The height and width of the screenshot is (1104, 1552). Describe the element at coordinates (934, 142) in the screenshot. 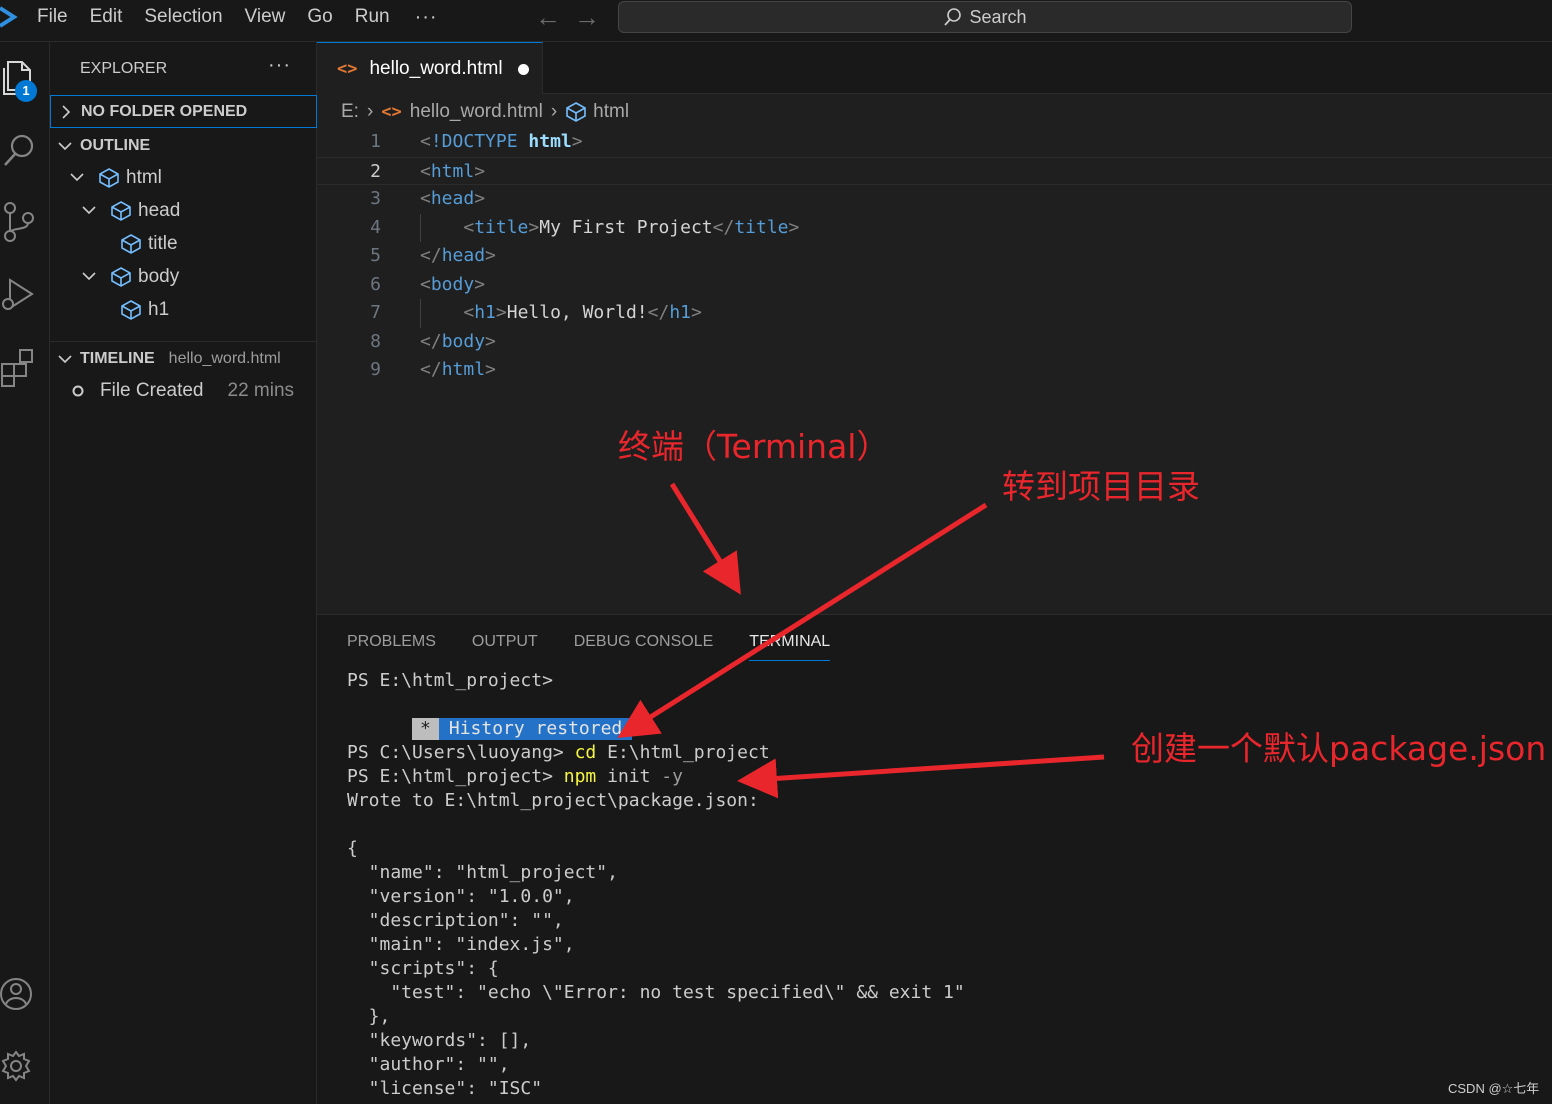

I see `code-line: 1 <!DOCTYPE html>` at that location.